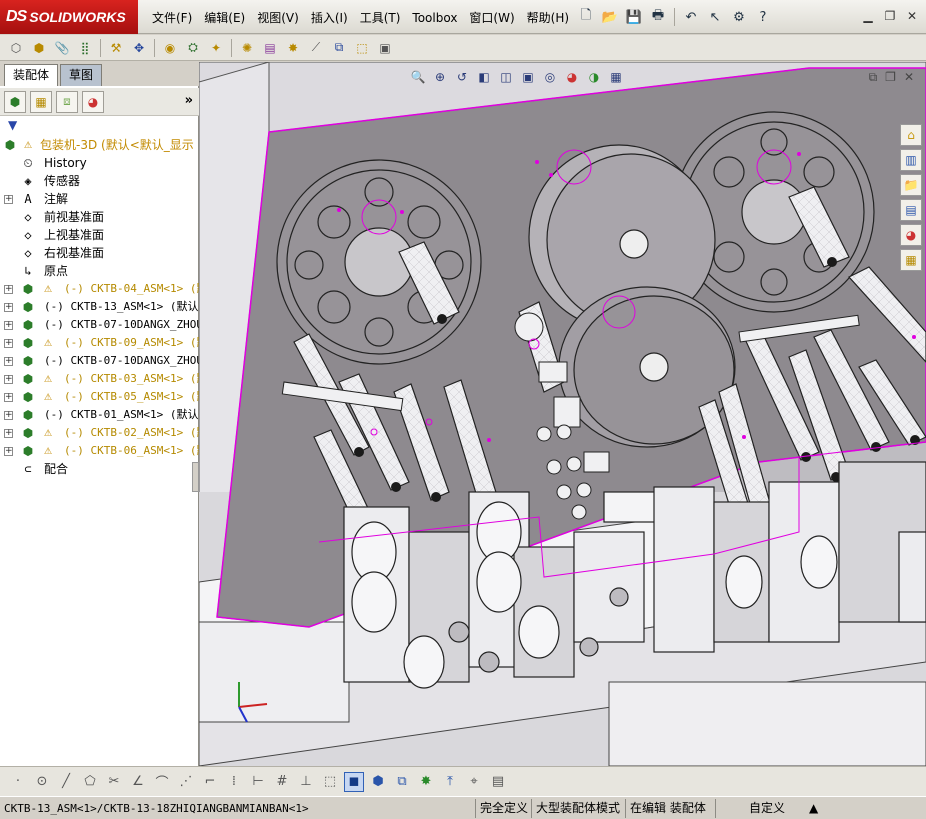  What do you see at coordinates (162, 782) in the screenshot?
I see `fillet-icon: ⌒` at bounding box center [162, 782].